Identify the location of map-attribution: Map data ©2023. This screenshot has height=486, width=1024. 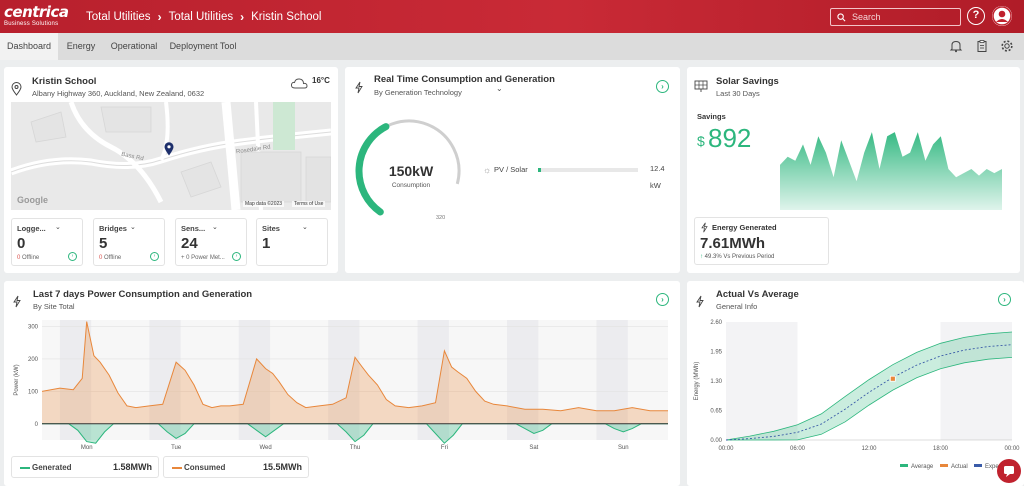
(264, 204).